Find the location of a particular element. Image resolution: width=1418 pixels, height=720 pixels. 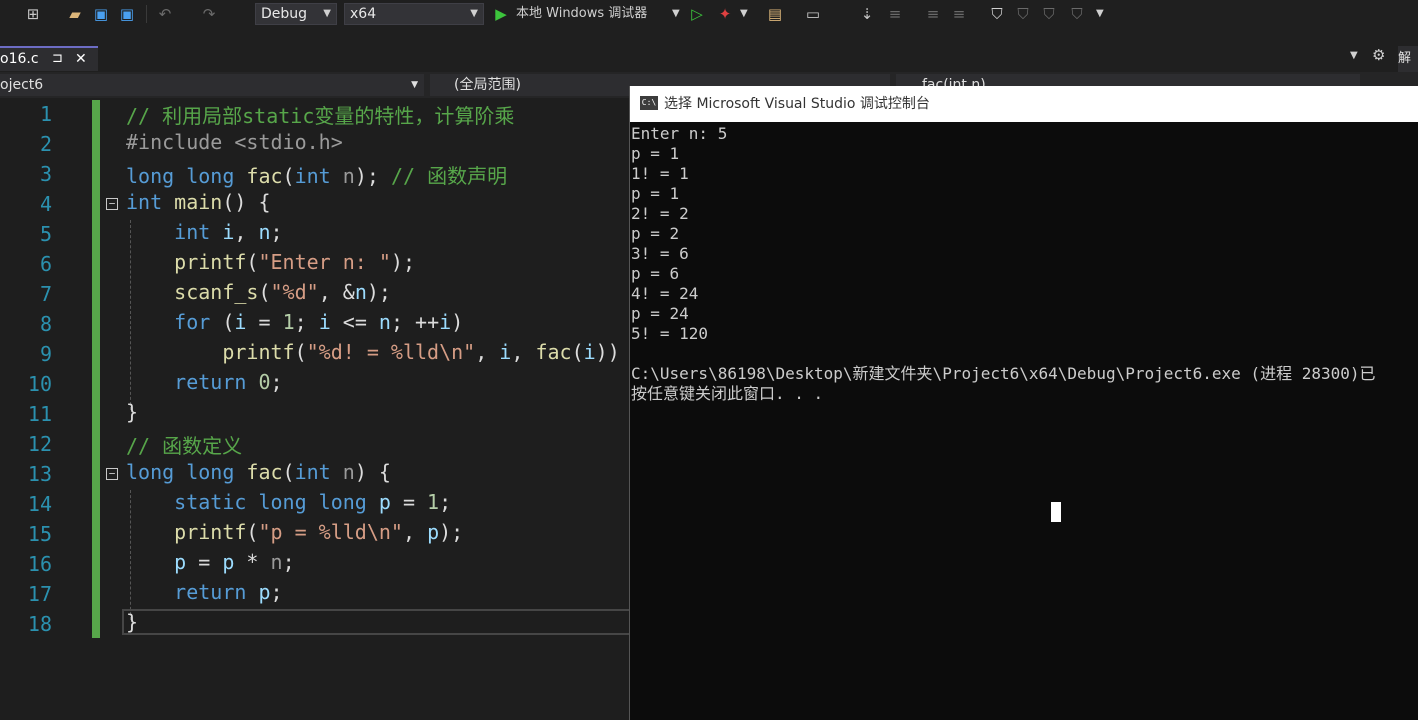

window-layout-icon: ▭ is located at coordinates (813, 14).